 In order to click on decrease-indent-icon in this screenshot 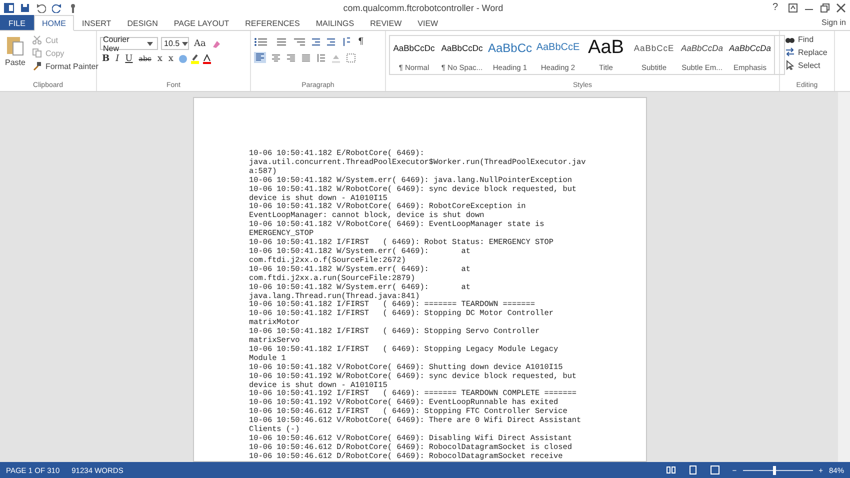, I will do `click(316, 42)`.